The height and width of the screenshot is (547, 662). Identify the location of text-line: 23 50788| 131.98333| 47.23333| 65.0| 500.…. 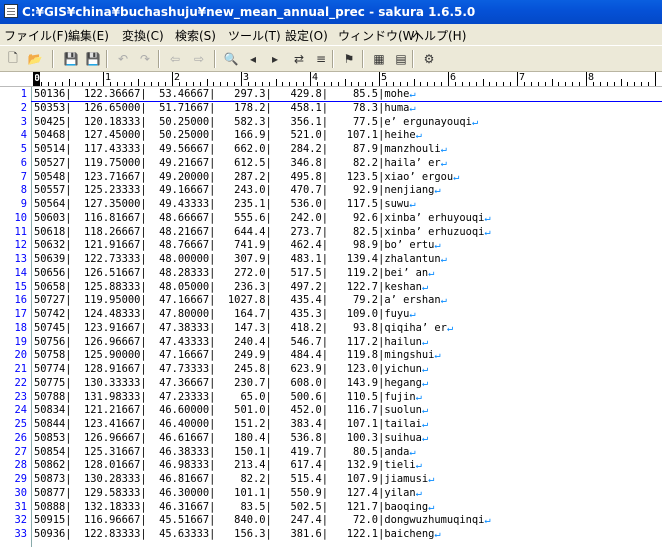
(331, 397).